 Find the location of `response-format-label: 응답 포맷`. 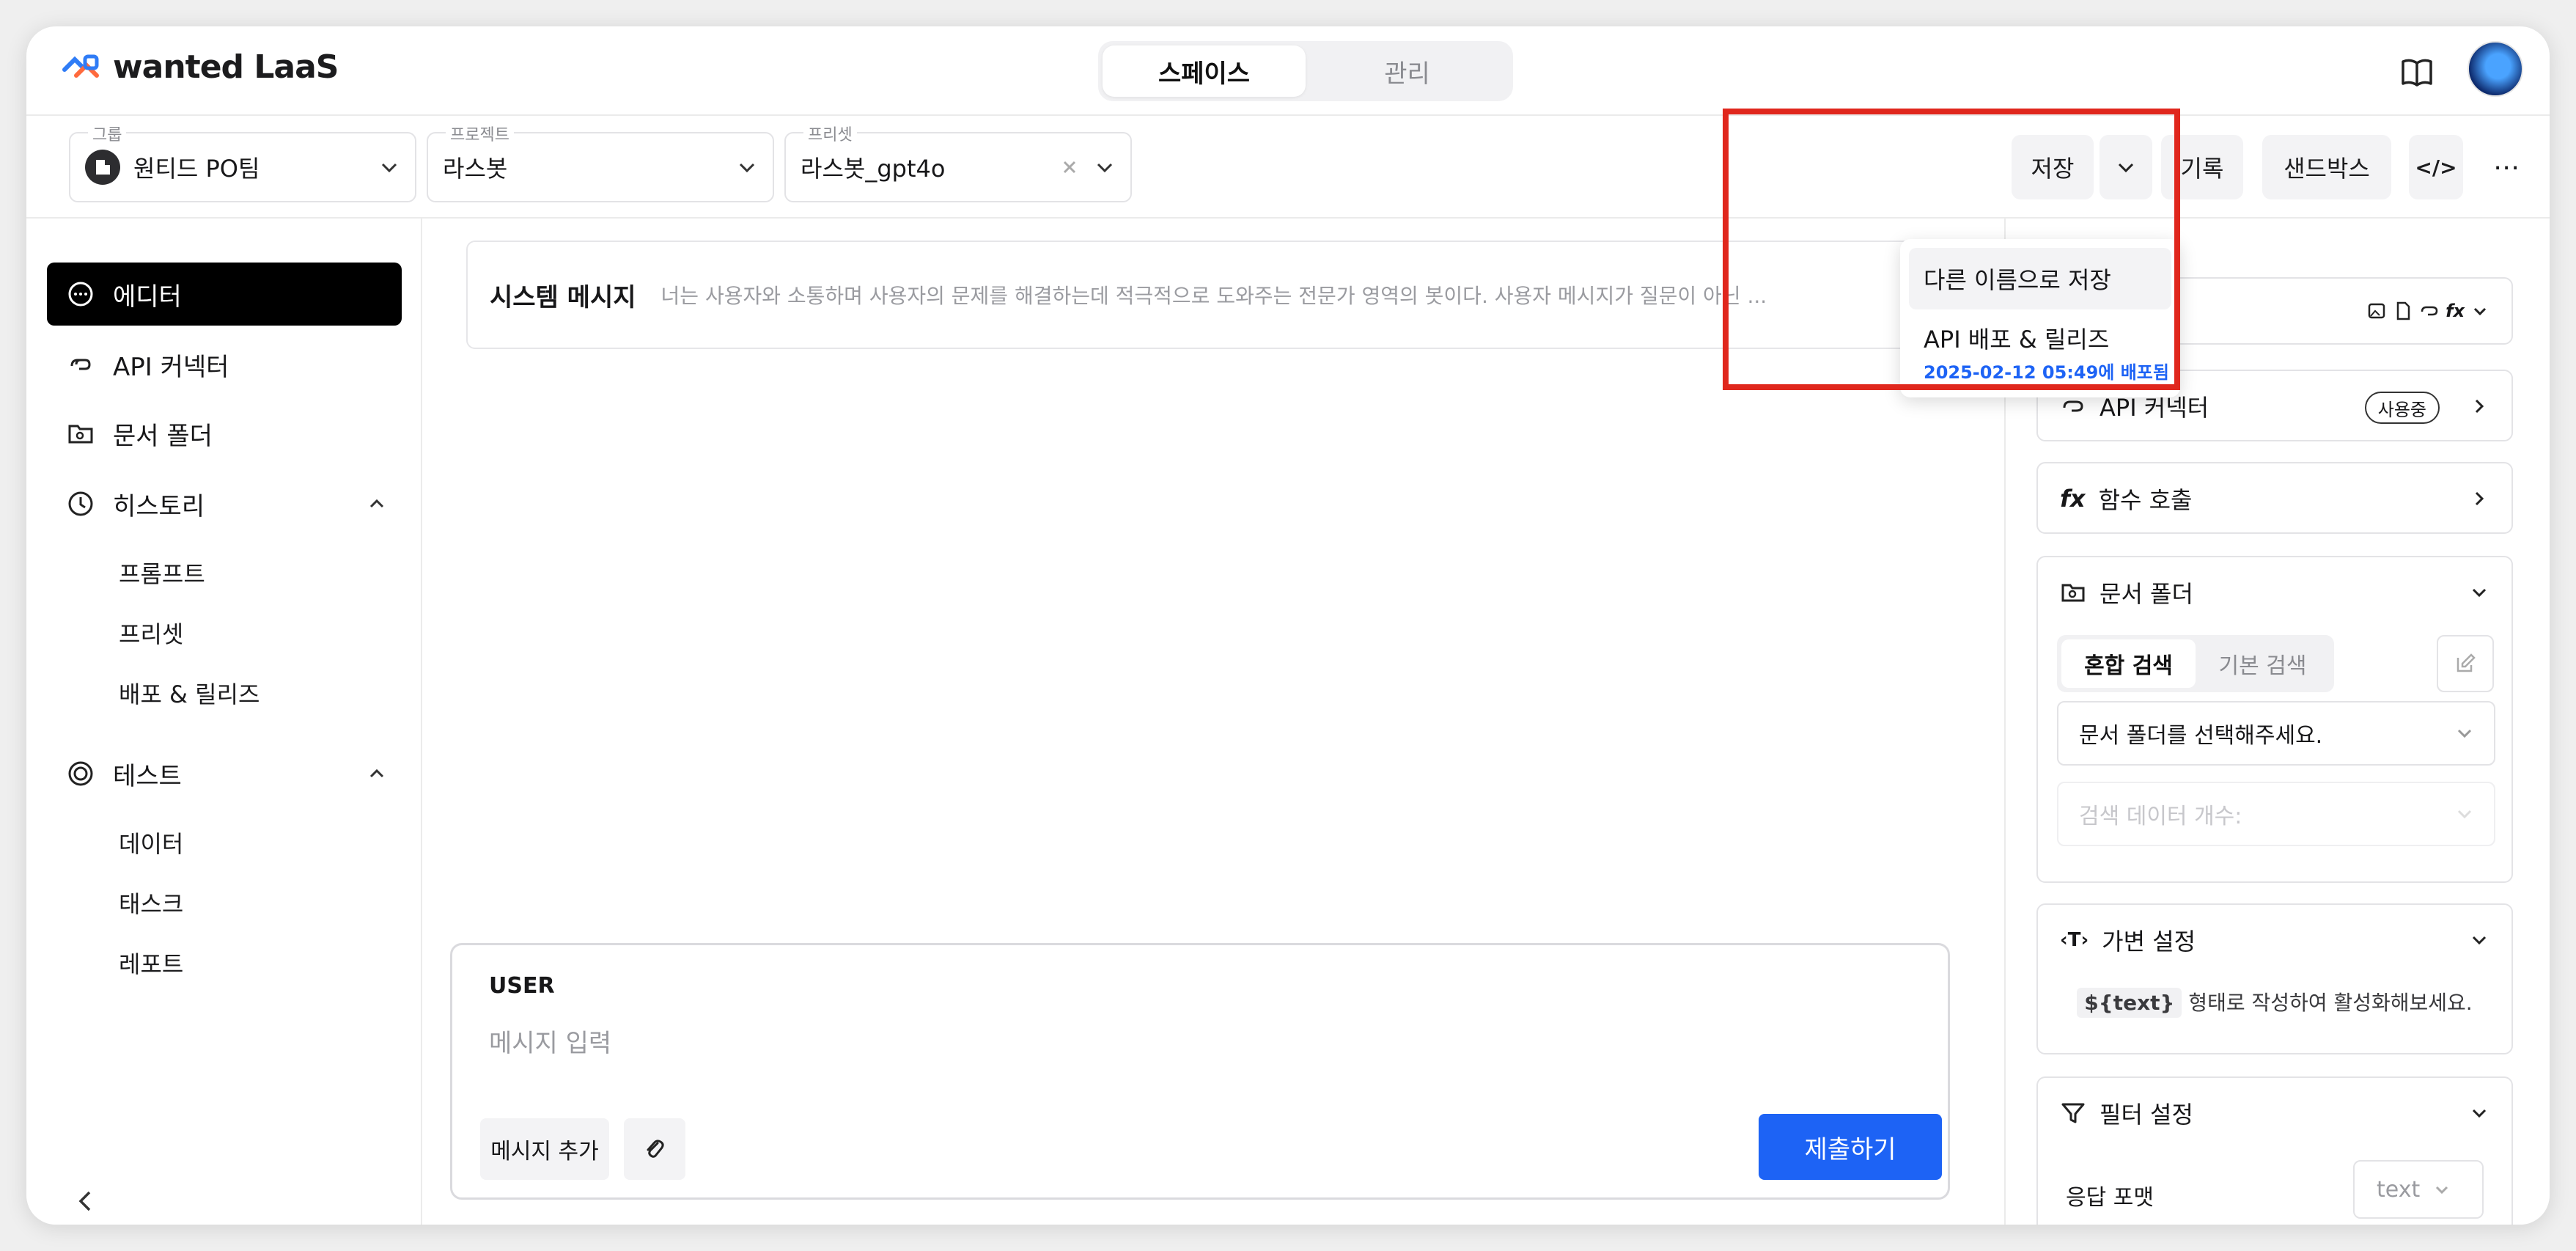

response-format-label: 응답 포맷 is located at coordinates (2110, 1198).